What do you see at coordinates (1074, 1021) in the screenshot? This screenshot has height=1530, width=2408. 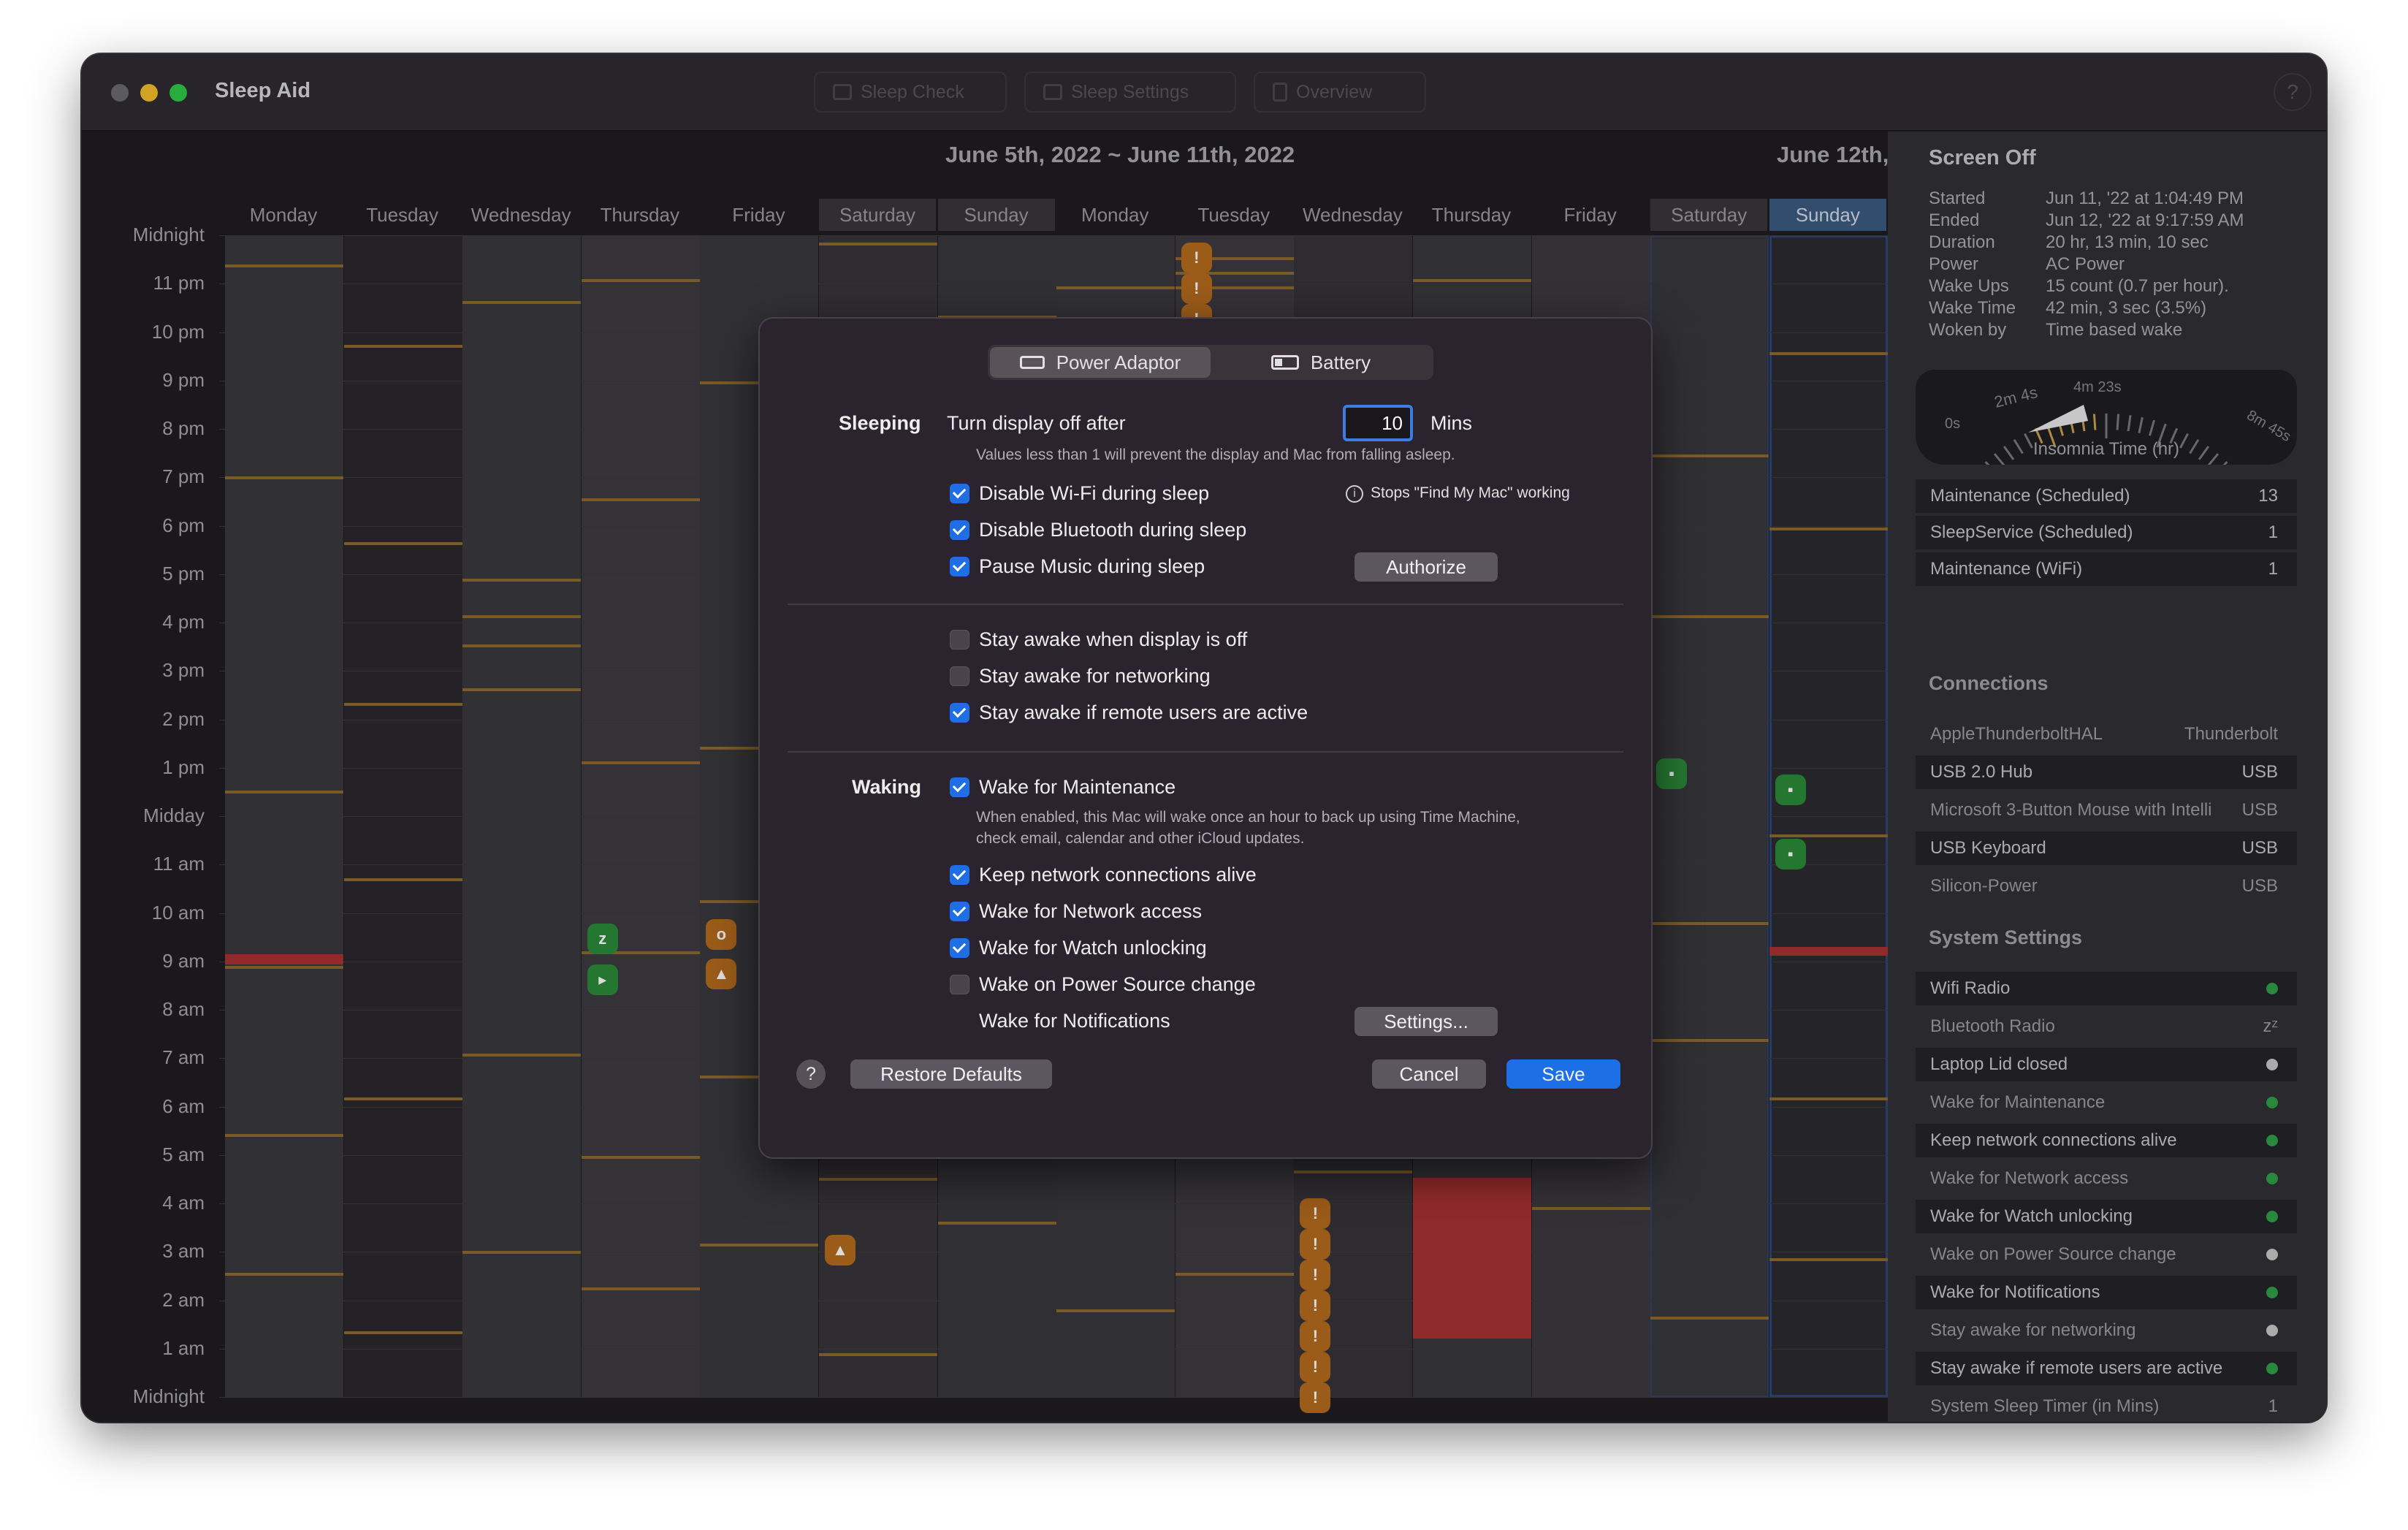 I see `wake-notifications-label: Wake for Notifications` at bounding box center [1074, 1021].